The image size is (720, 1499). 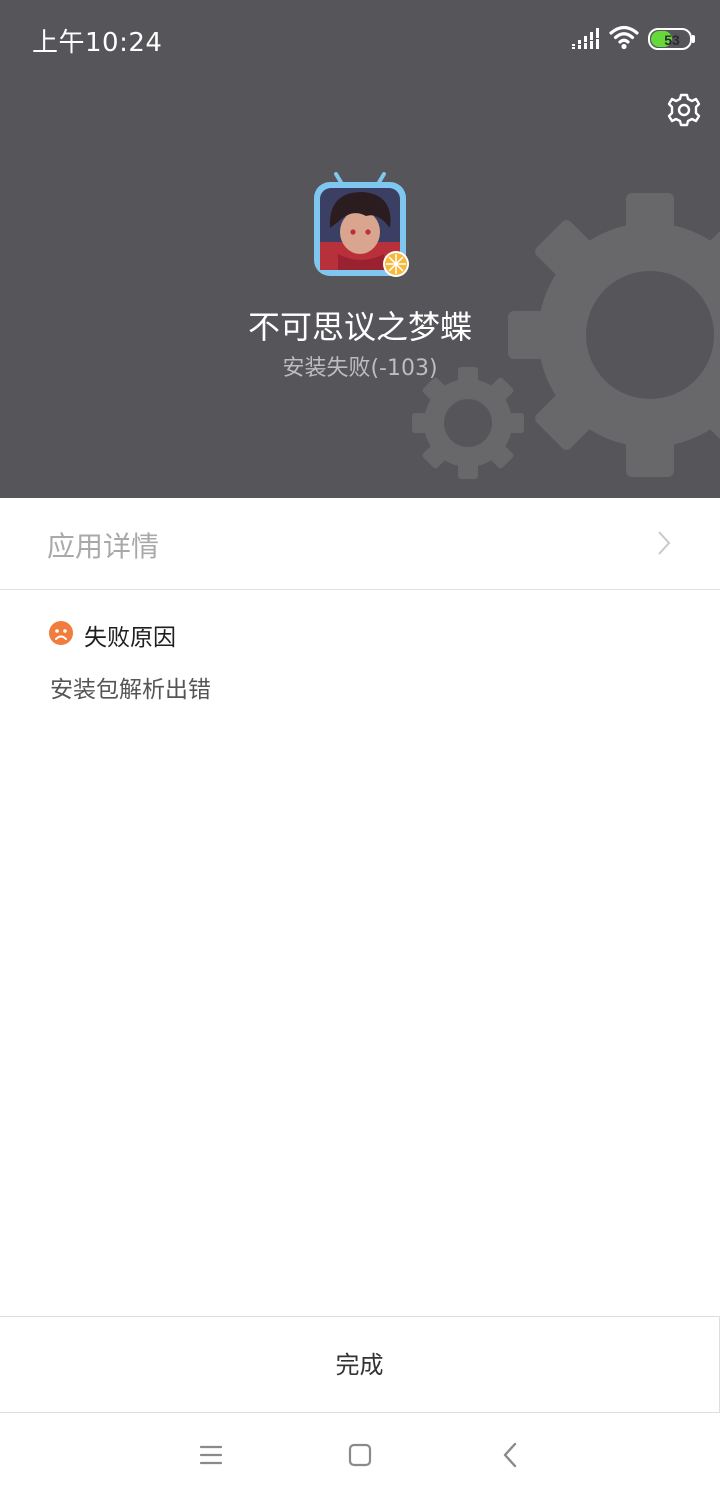 I want to click on status-time: 上午10:24, so click(x=97, y=43).